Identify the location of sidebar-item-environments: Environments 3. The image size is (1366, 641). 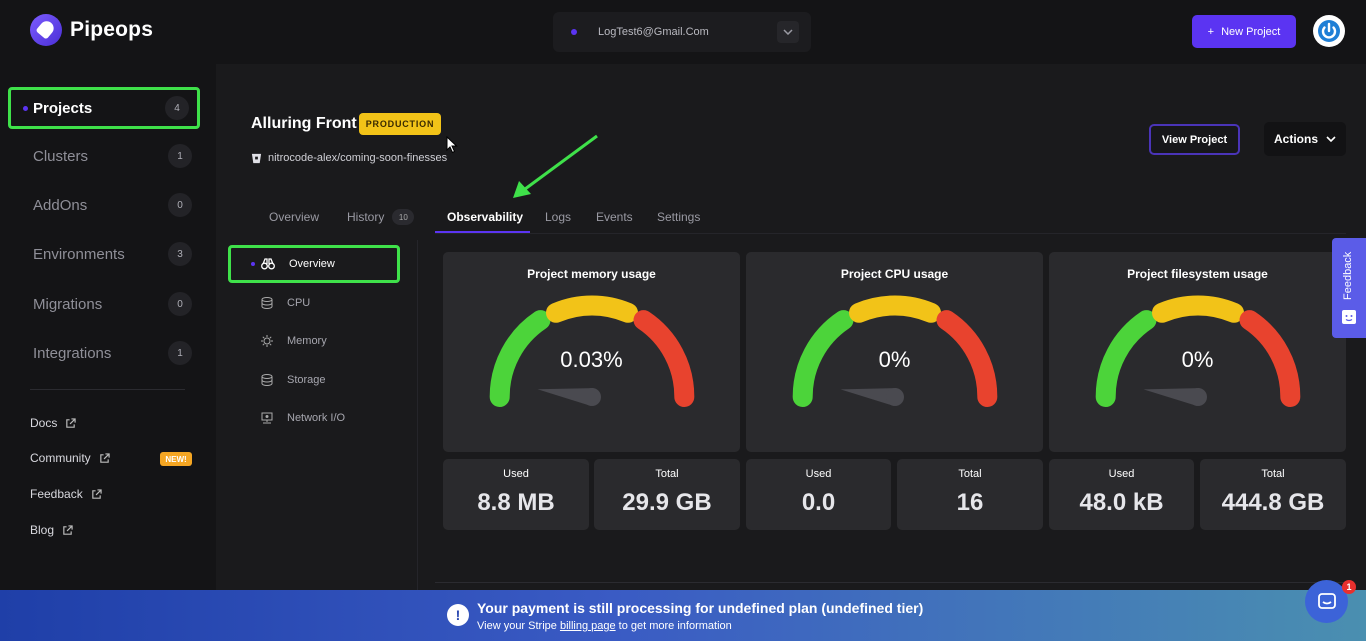
(104, 254).